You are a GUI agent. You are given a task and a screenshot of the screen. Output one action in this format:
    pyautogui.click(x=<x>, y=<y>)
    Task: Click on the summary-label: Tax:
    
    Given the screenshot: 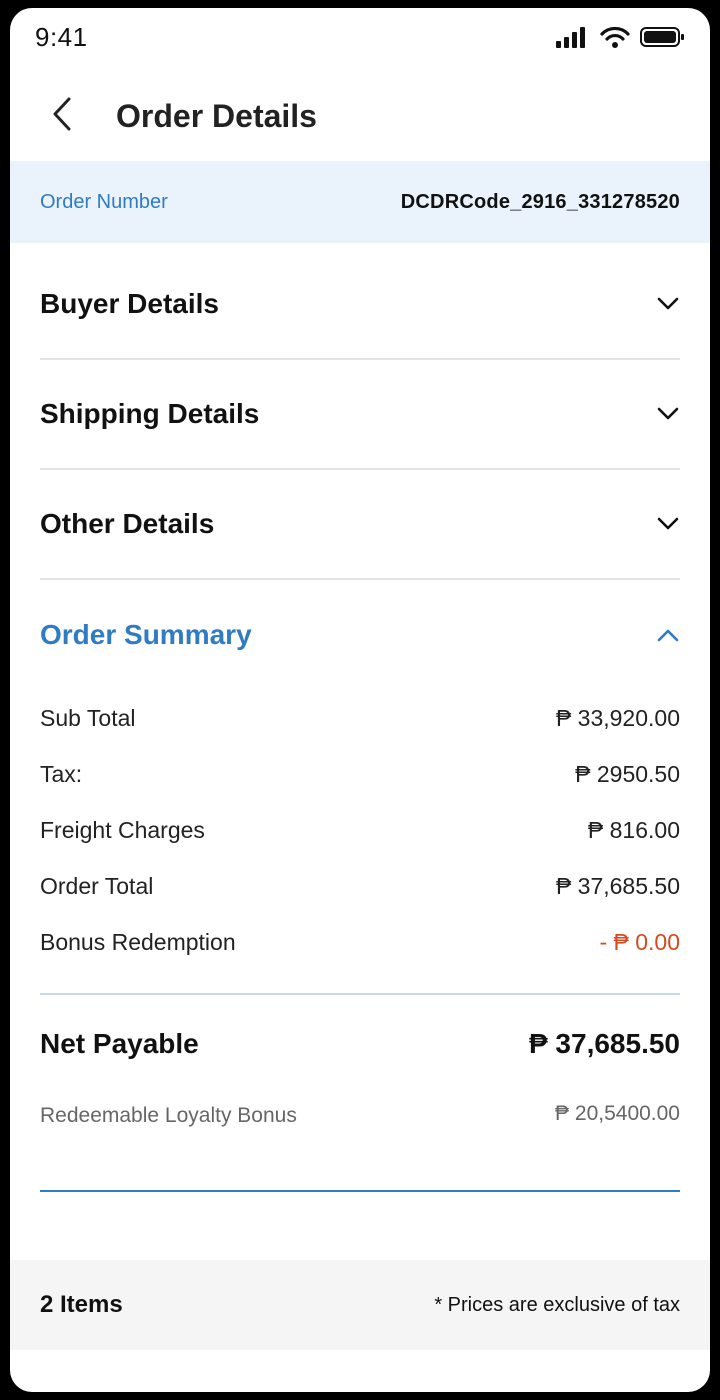 What is the action you would take?
    pyautogui.click(x=61, y=773)
    